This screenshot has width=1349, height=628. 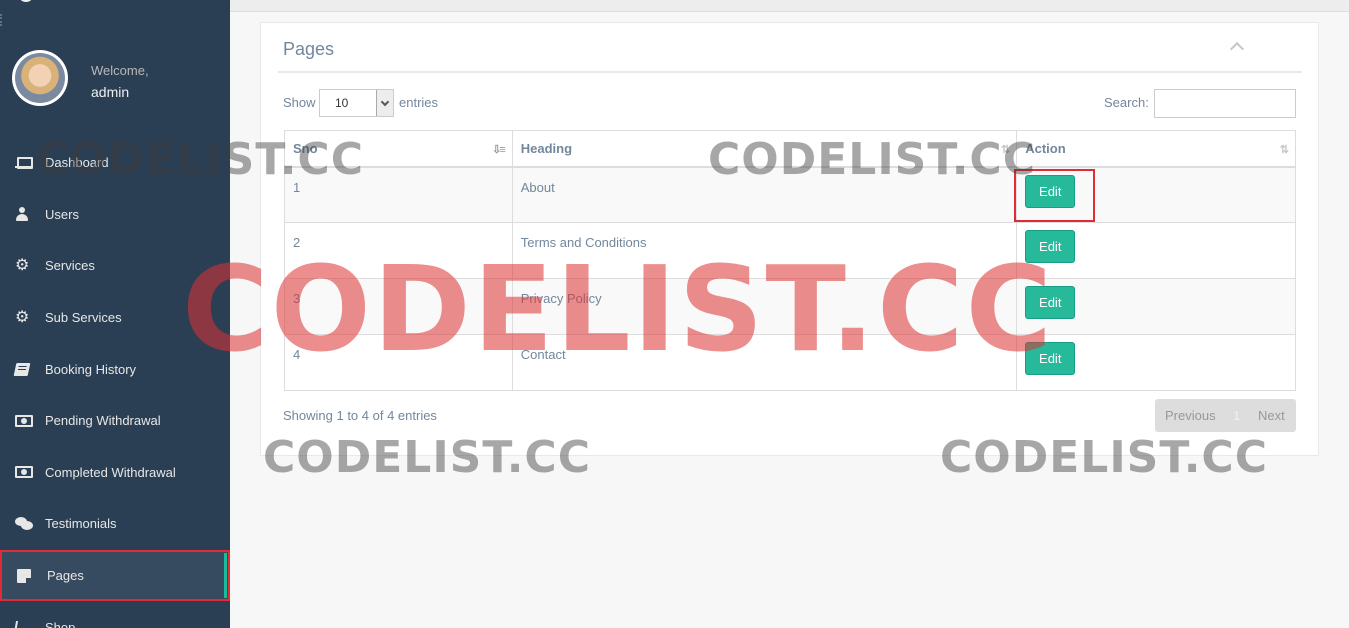 I want to click on table-header-row: Sno ⇩≡ Heading ⇅ Action ⇅, so click(x=790, y=149).